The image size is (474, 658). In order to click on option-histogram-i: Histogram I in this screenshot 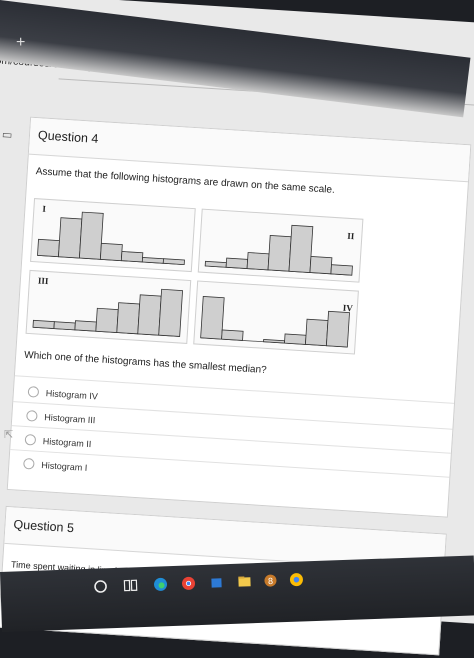, I will do `click(55, 465)`.